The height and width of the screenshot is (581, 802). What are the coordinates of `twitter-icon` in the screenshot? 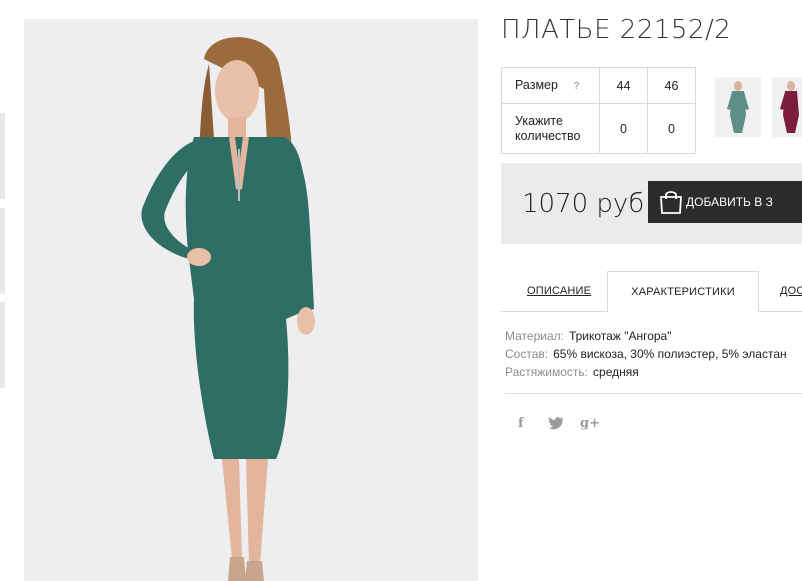 It's located at (556, 424).